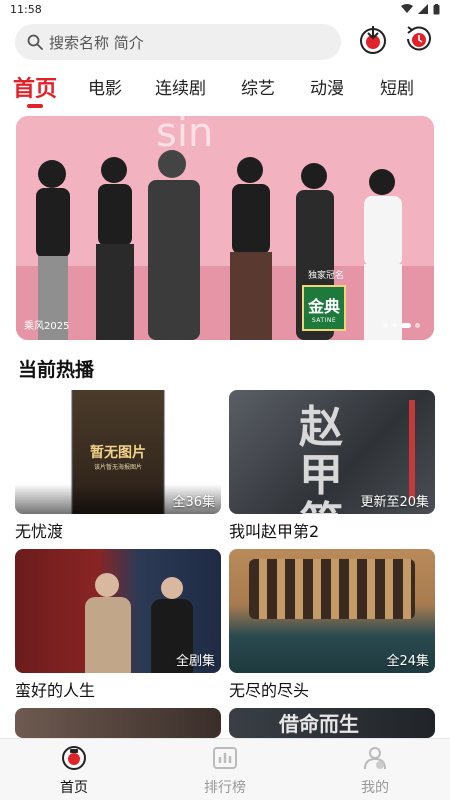 This screenshot has width=450, height=800. What do you see at coordinates (419, 39) in the screenshot?
I see `history-icon` at bounding box center [419, 39].